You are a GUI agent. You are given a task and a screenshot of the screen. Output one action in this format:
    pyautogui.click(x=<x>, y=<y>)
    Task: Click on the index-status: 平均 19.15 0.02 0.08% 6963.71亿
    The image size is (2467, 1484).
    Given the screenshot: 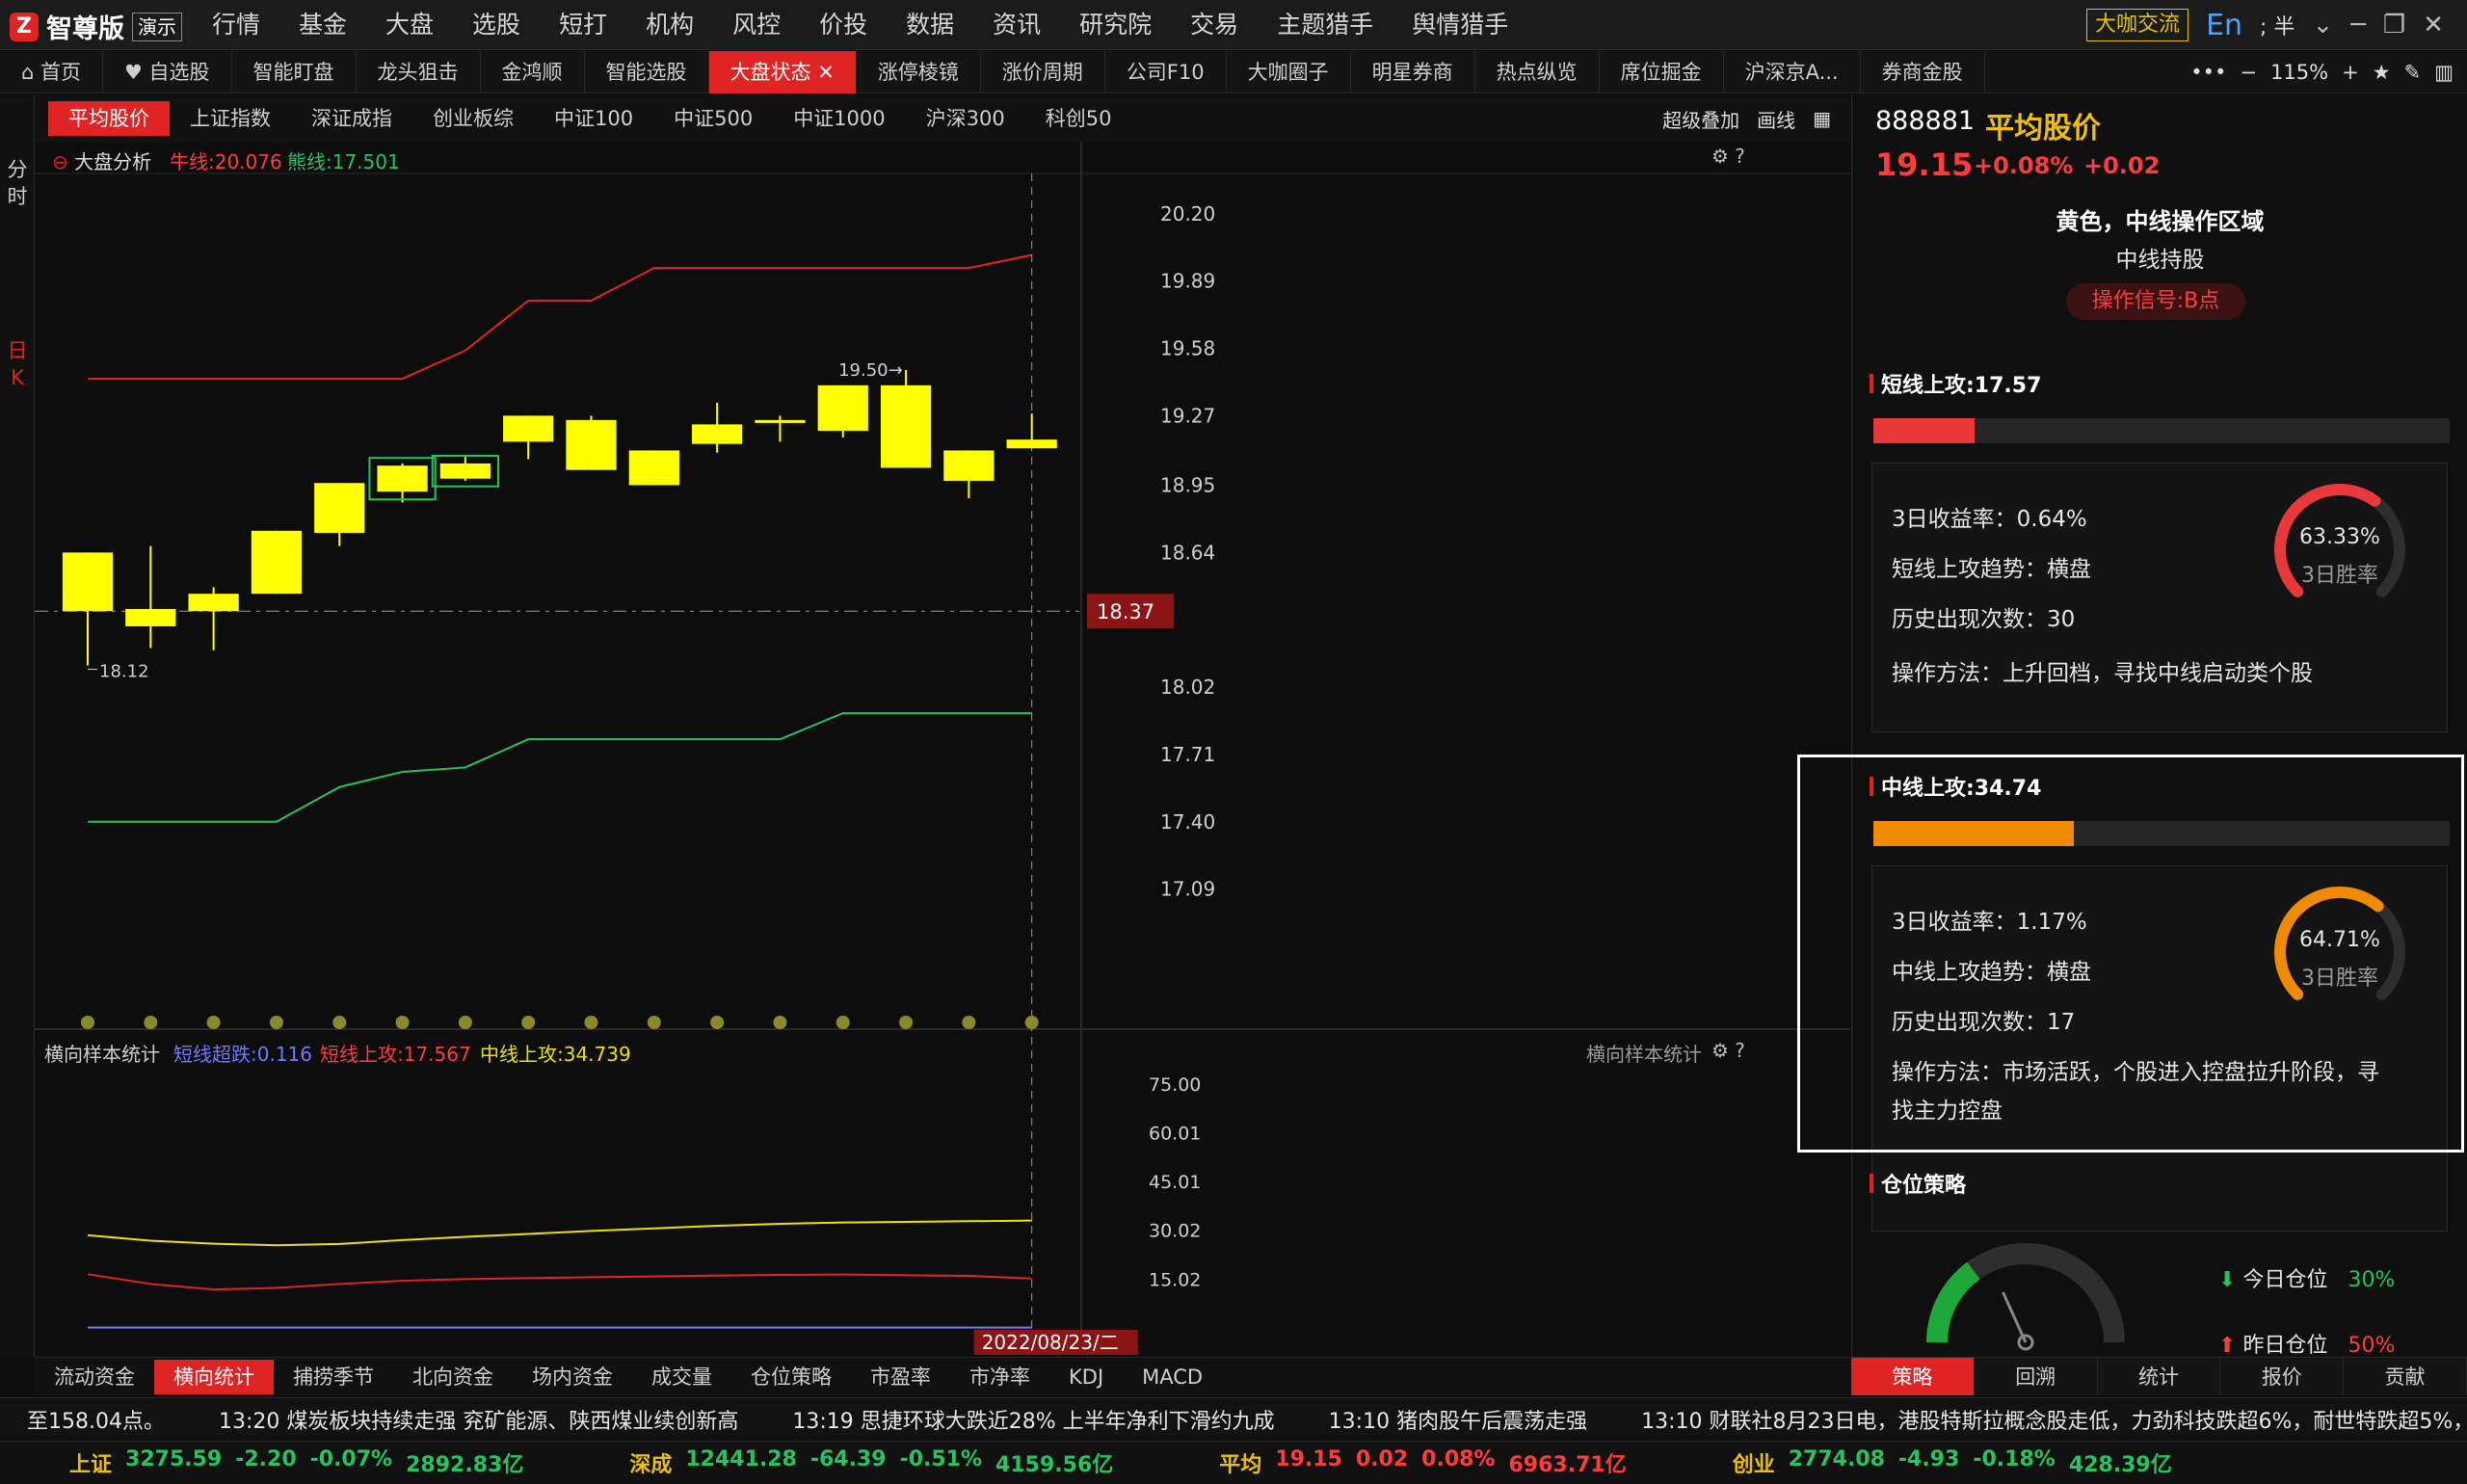 What is the action you would take?
    pyautogui.click(x=1406, y=1462)
    